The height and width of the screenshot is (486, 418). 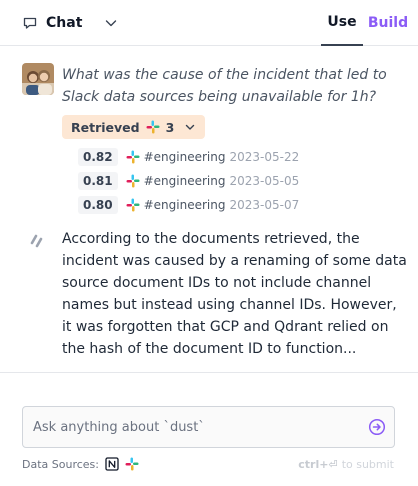 I want to click on chat-mode-label: Chat, so click(x=64, y=23).